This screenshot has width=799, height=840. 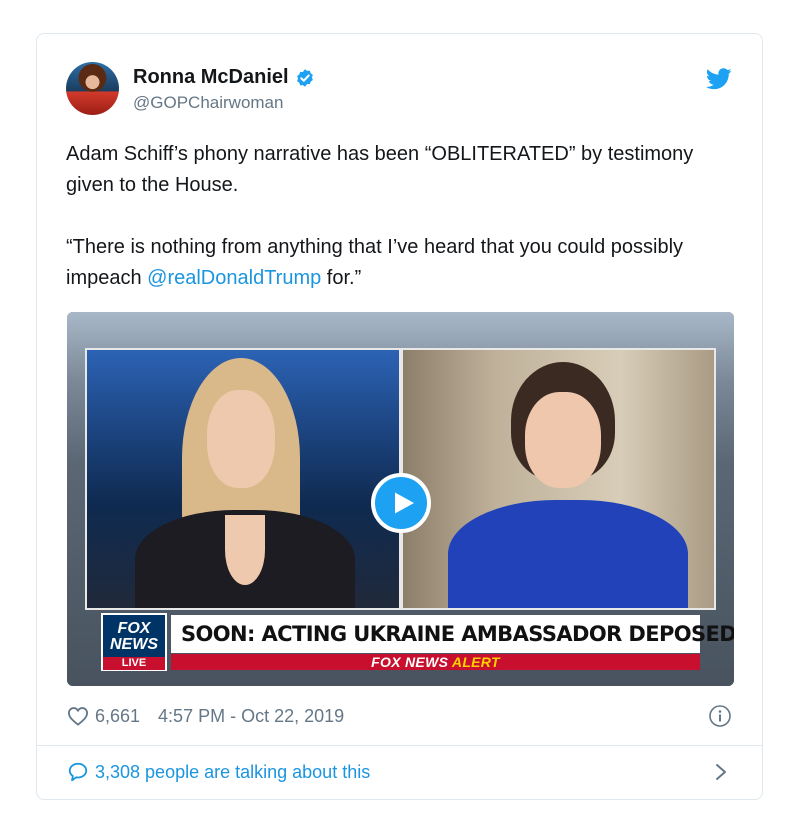 I want to click on chevron-right-icon, so click(x=721, y=772).